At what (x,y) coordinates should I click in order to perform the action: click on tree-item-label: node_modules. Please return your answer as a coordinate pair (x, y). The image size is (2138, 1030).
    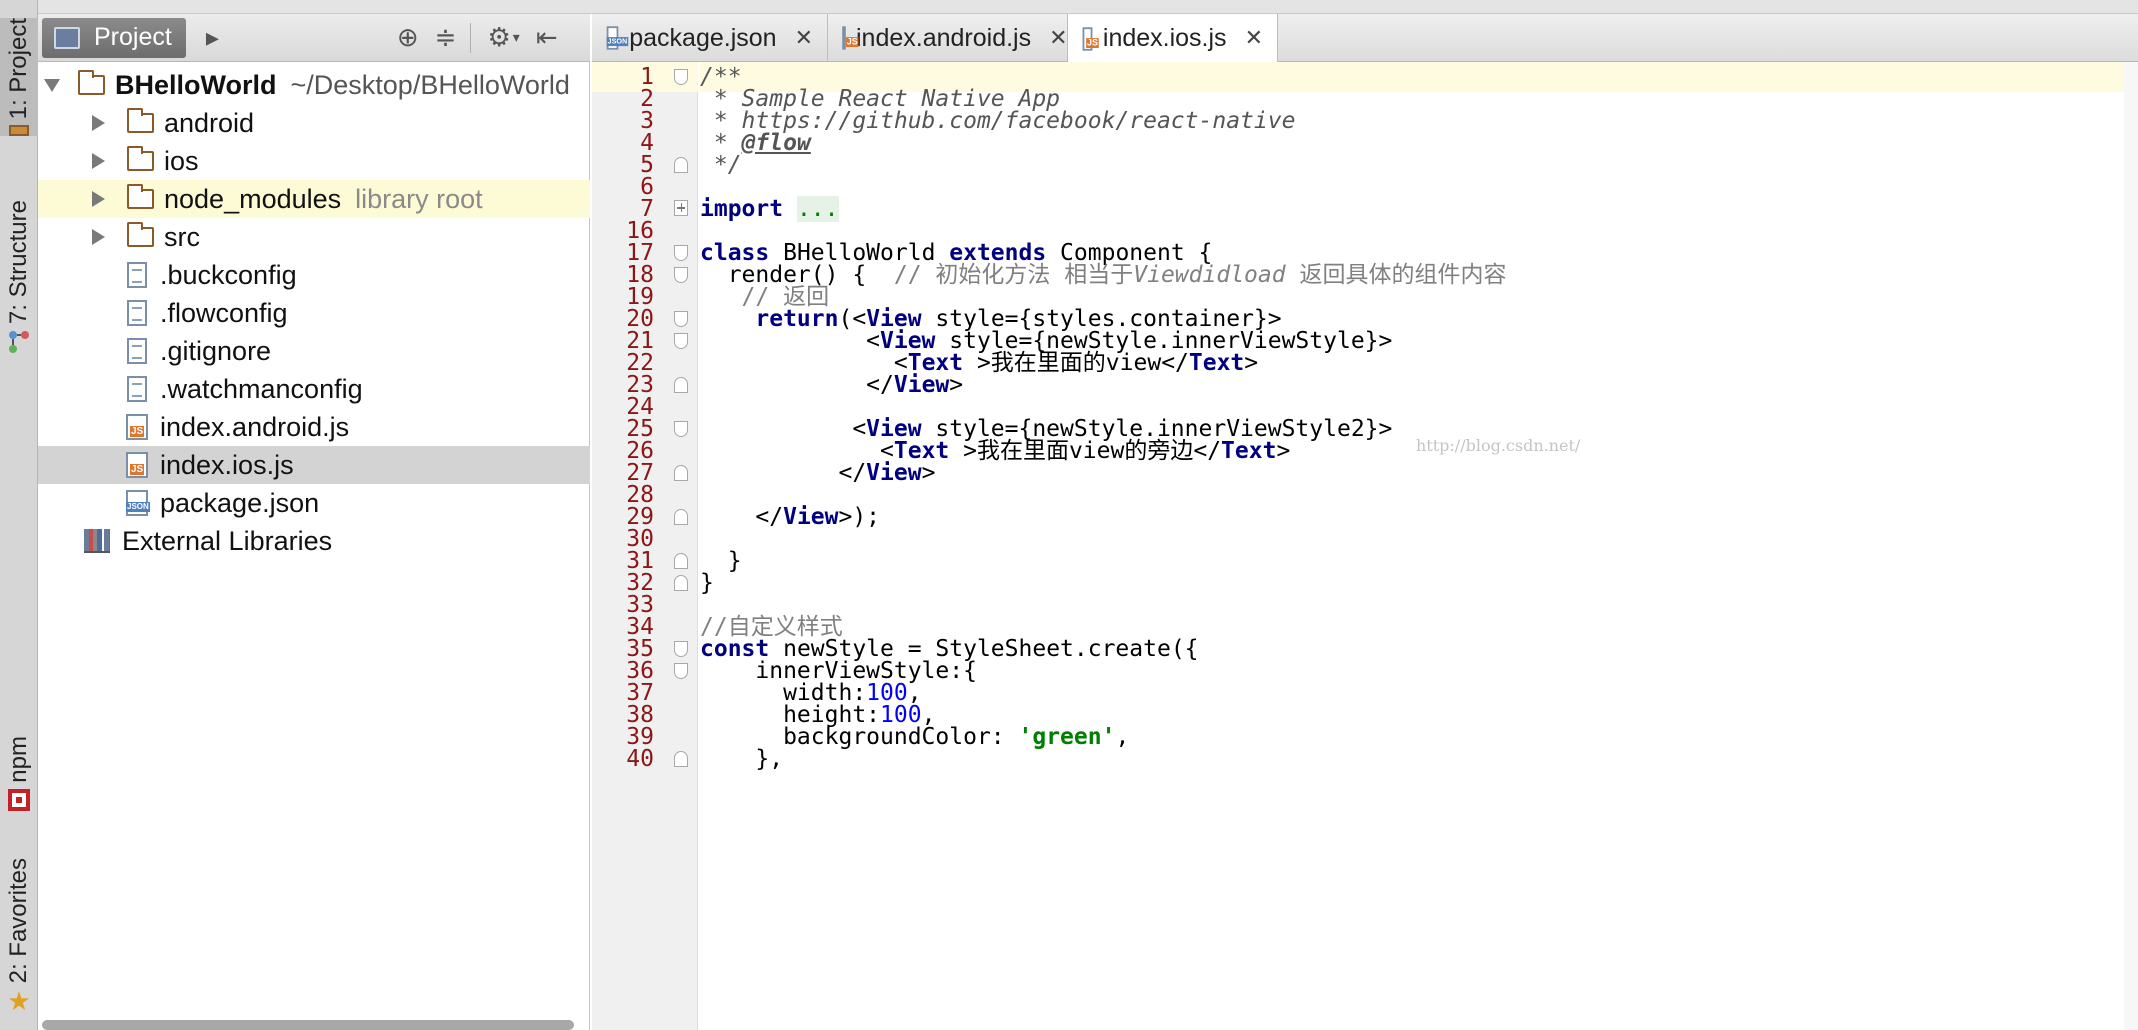
    Looking at the image, I should click on (253, 198).